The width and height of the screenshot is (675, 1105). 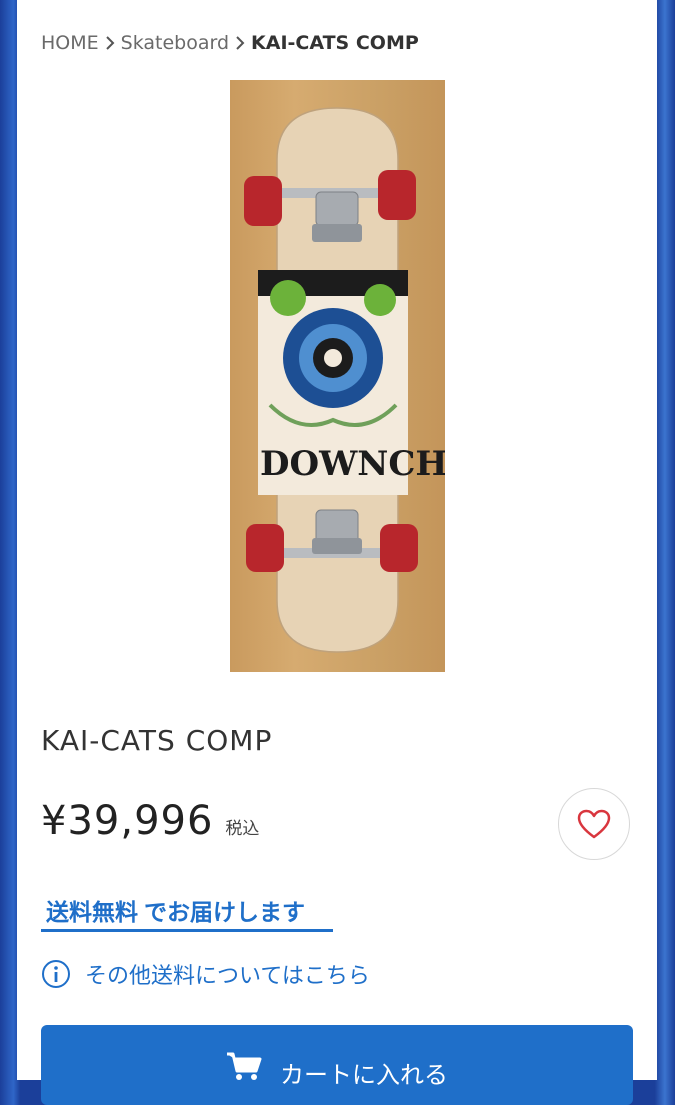 What do you see at coordinates (224, 912) in the screenshot?
I see `shipping-suffix: でお届けします` at bounding box center [224, 912].